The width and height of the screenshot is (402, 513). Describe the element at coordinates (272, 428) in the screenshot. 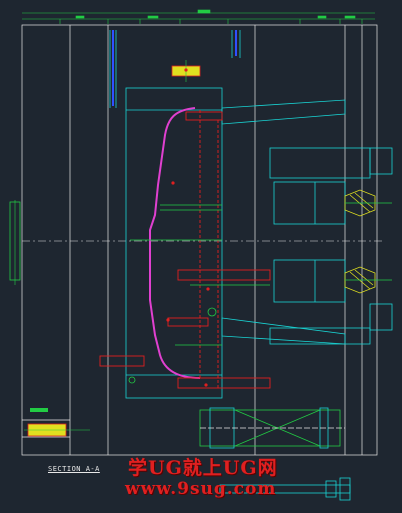

I see `bottom-cylinder` at that location.